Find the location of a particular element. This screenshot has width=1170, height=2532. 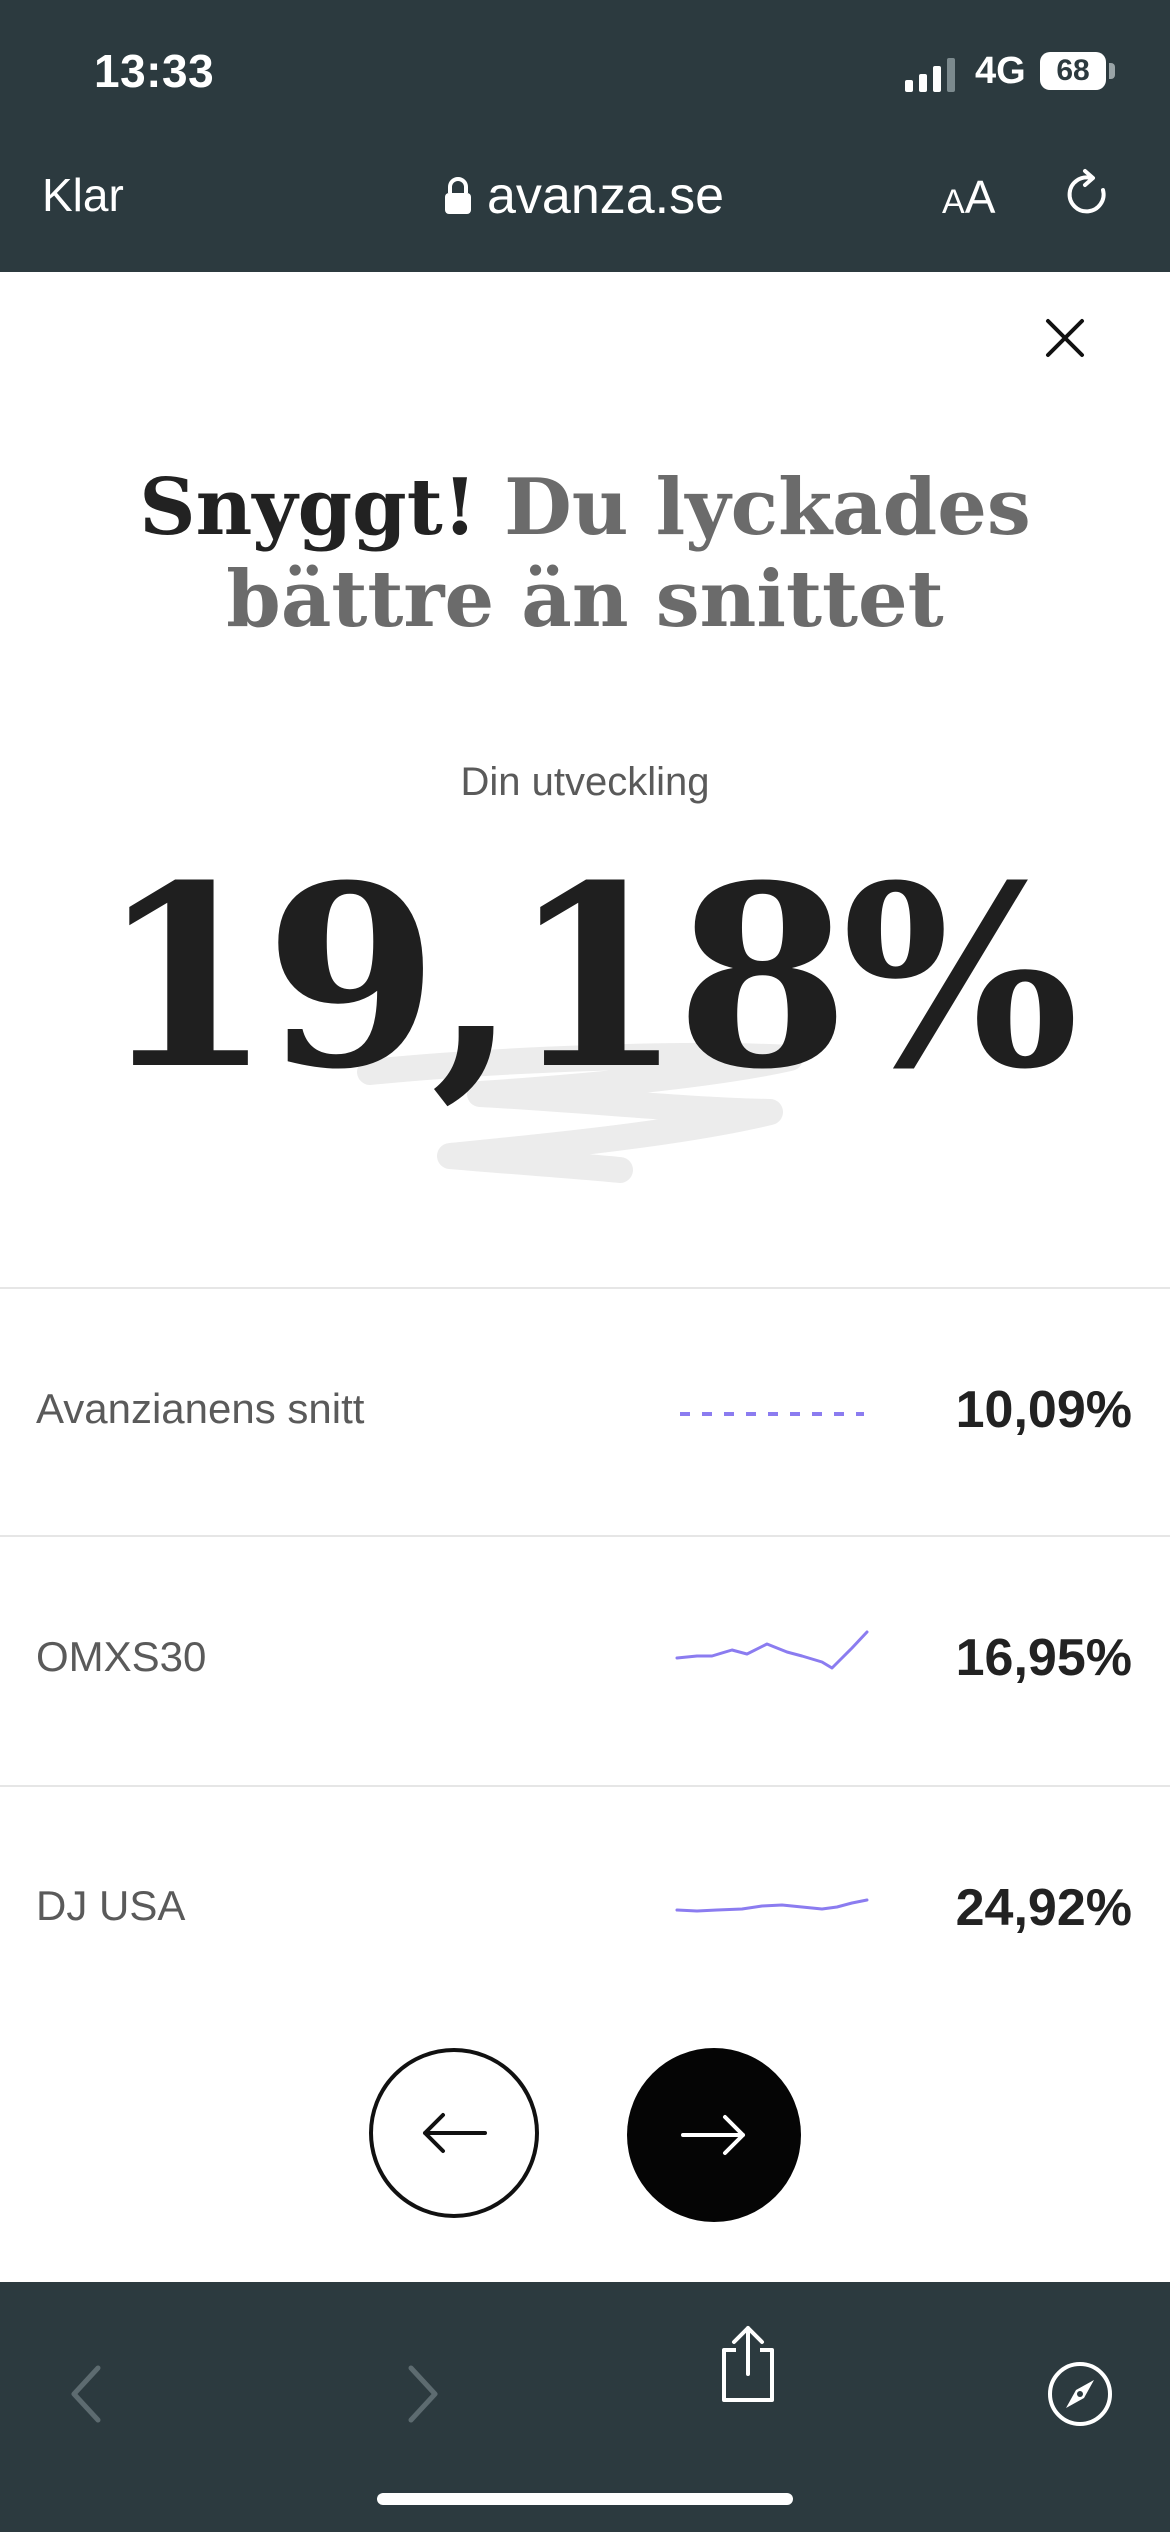

result-headline: Snyggt! Du lyckades bättre än snittet is located at coordinates (585, 554).